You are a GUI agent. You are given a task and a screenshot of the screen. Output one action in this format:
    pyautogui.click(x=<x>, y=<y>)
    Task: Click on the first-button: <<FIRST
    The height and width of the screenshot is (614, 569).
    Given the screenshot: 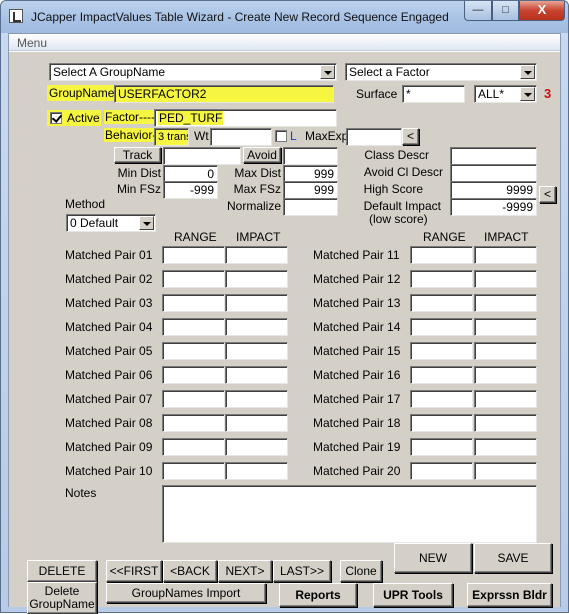 What is the action you would take?
    pyautogui.click(x=134, y=571)
    